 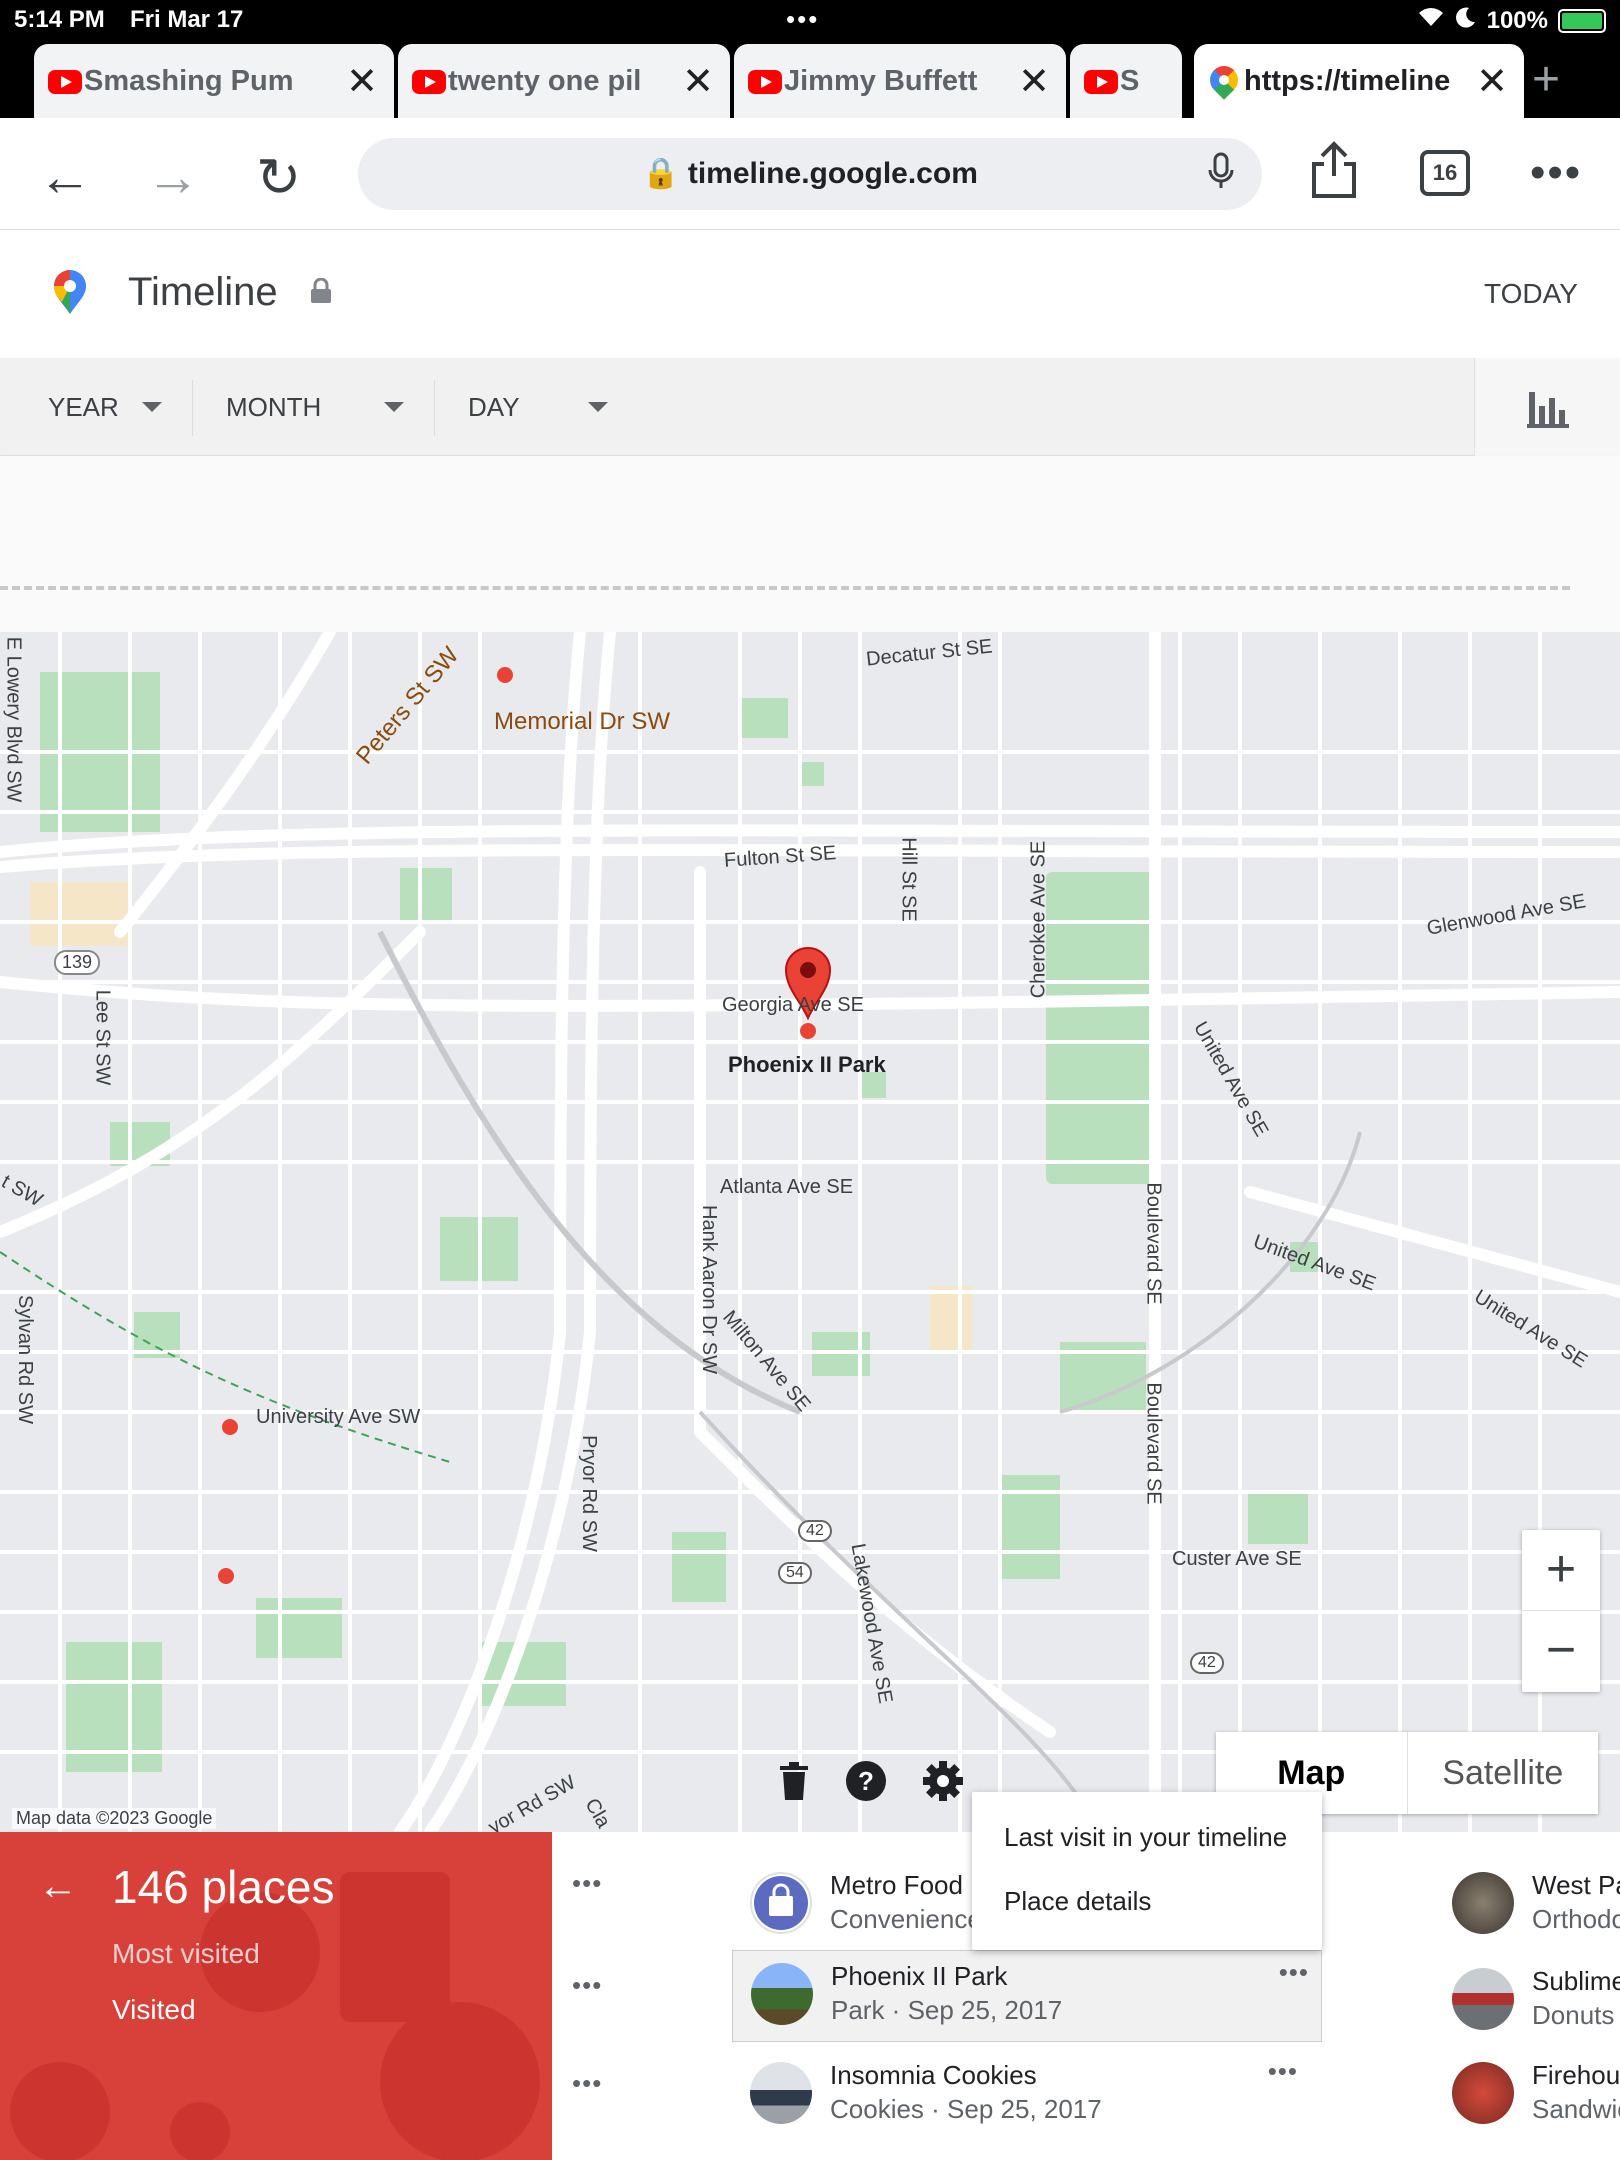 What do you see at coordinates (545, 80) in the screenshot?
I see `tab-label: twenty one pil` at bounding box center [545, 80].